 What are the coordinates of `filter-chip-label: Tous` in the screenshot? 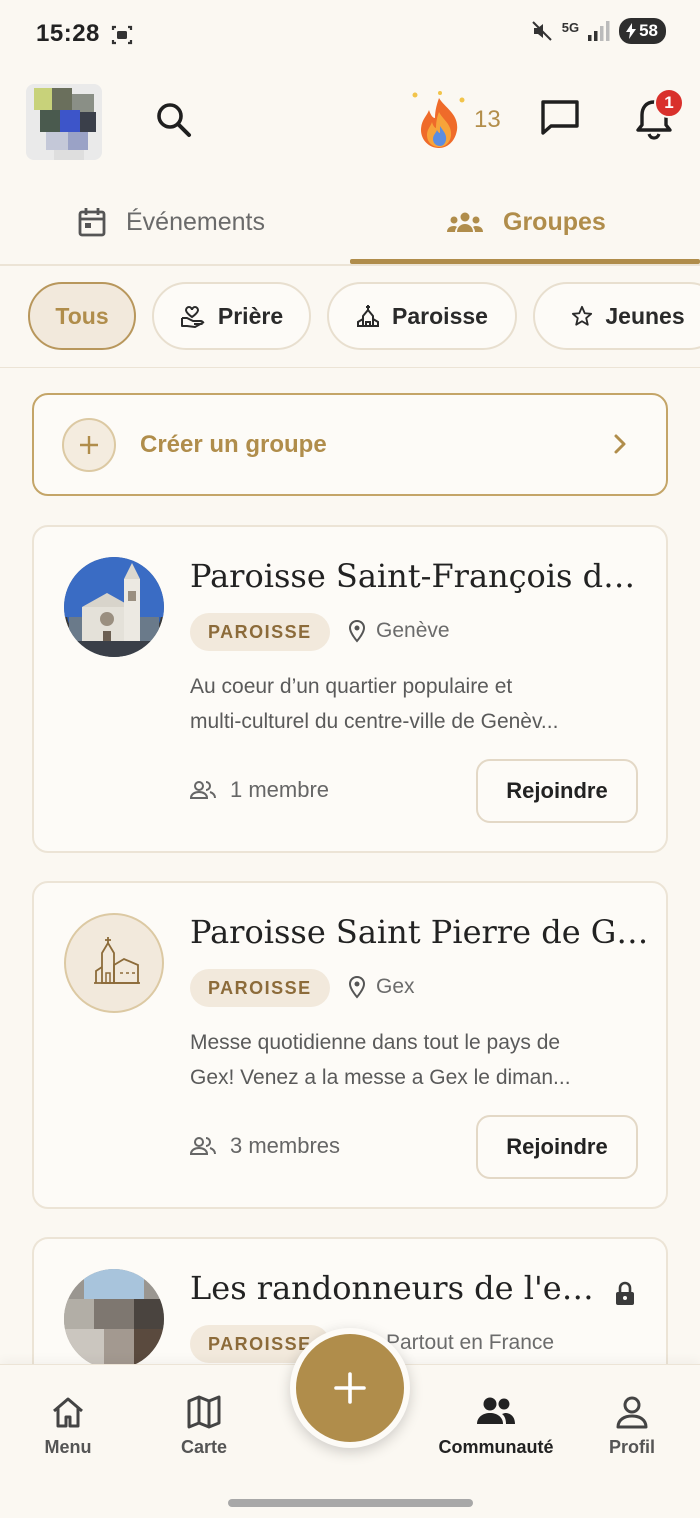 It's located at (82, 315).